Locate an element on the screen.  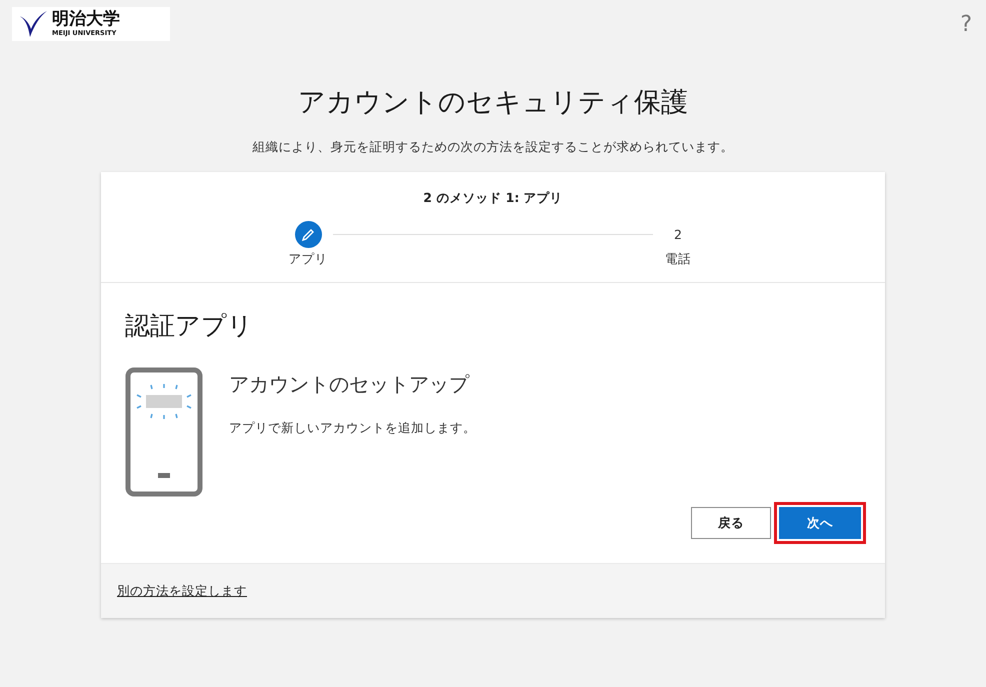
logo-mark-icon is located at coordinates (33, 24).